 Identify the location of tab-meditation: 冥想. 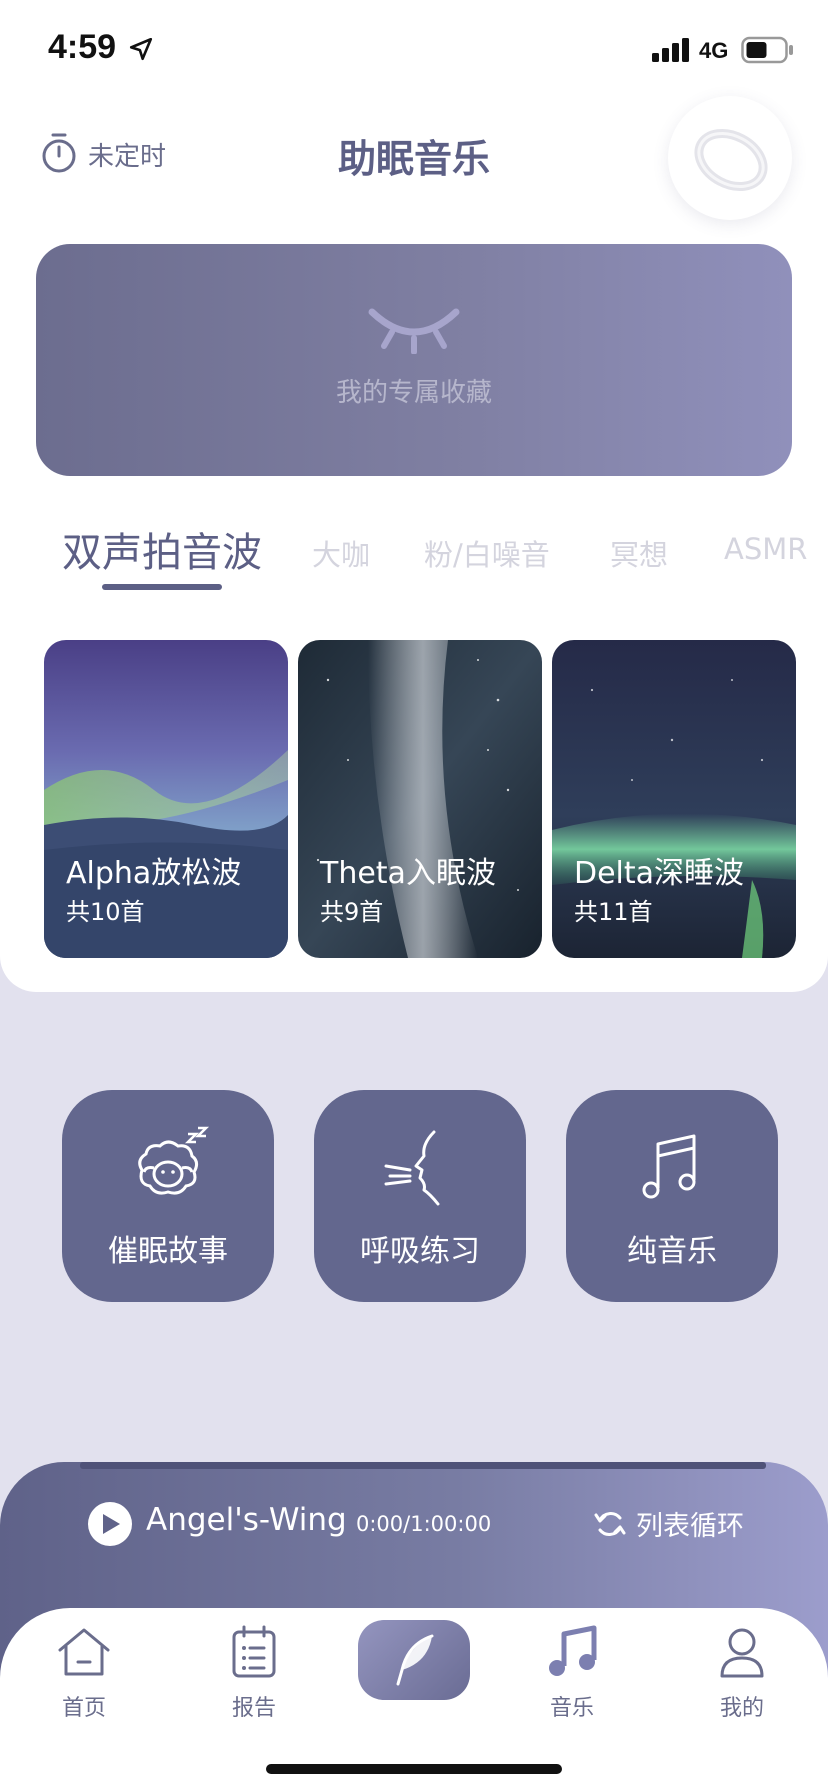
(639, 553).